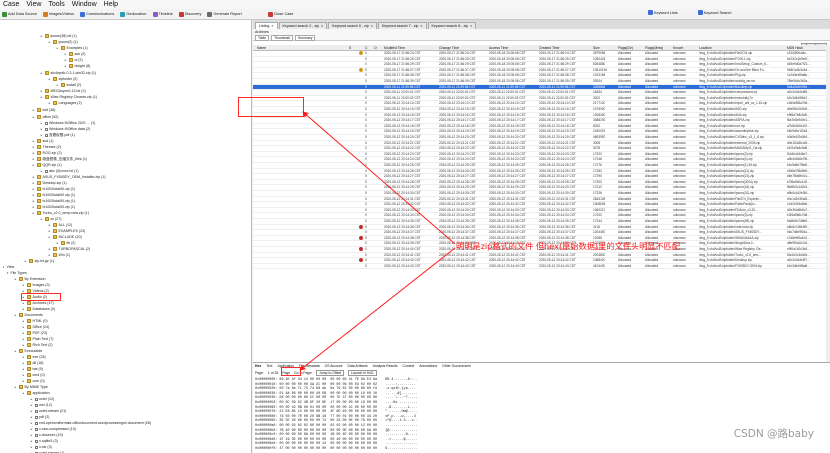 The width and height of the screenshot is (830, 453). What do you see at coordinates (358, 366) in the screenshot?
I see `viewer-tab-5: Data Artifacts` at bounding box center [358, 366].